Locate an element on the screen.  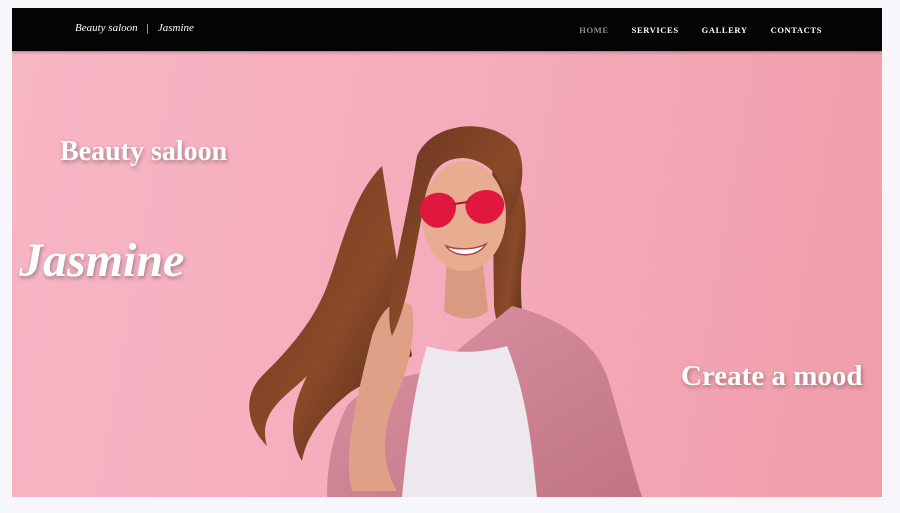
hero-subtitle: Beauty saloon is located at coordinates (144, 151).